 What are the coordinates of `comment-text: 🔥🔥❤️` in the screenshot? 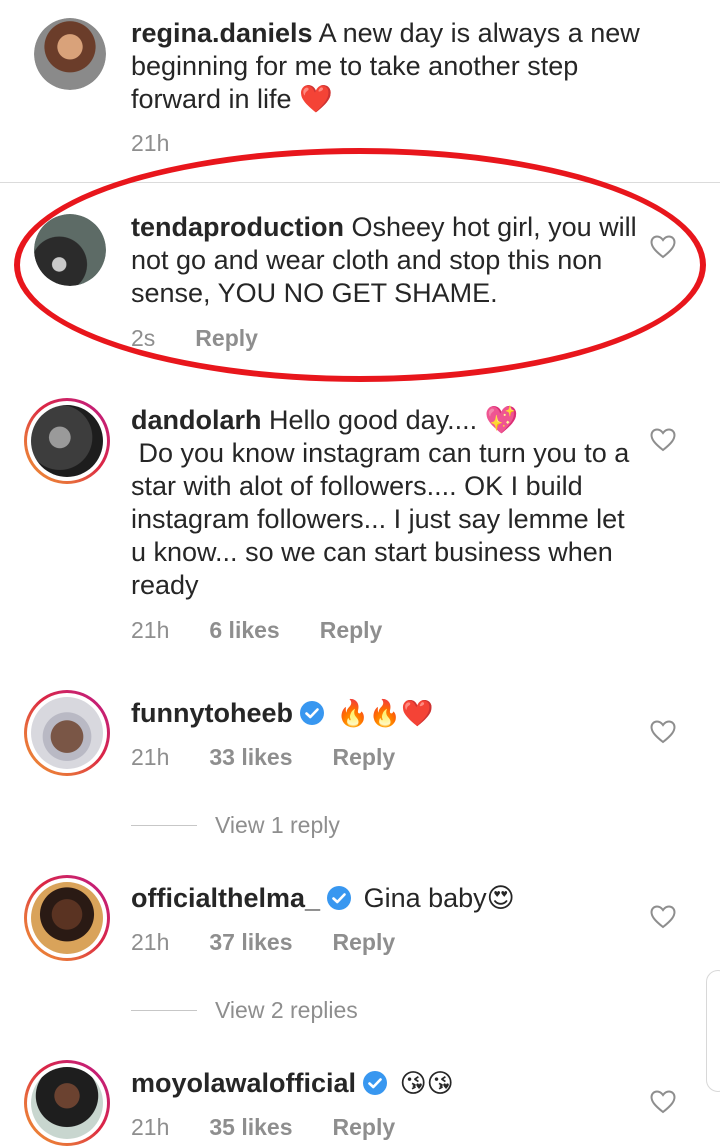 It's located at (385, 713).